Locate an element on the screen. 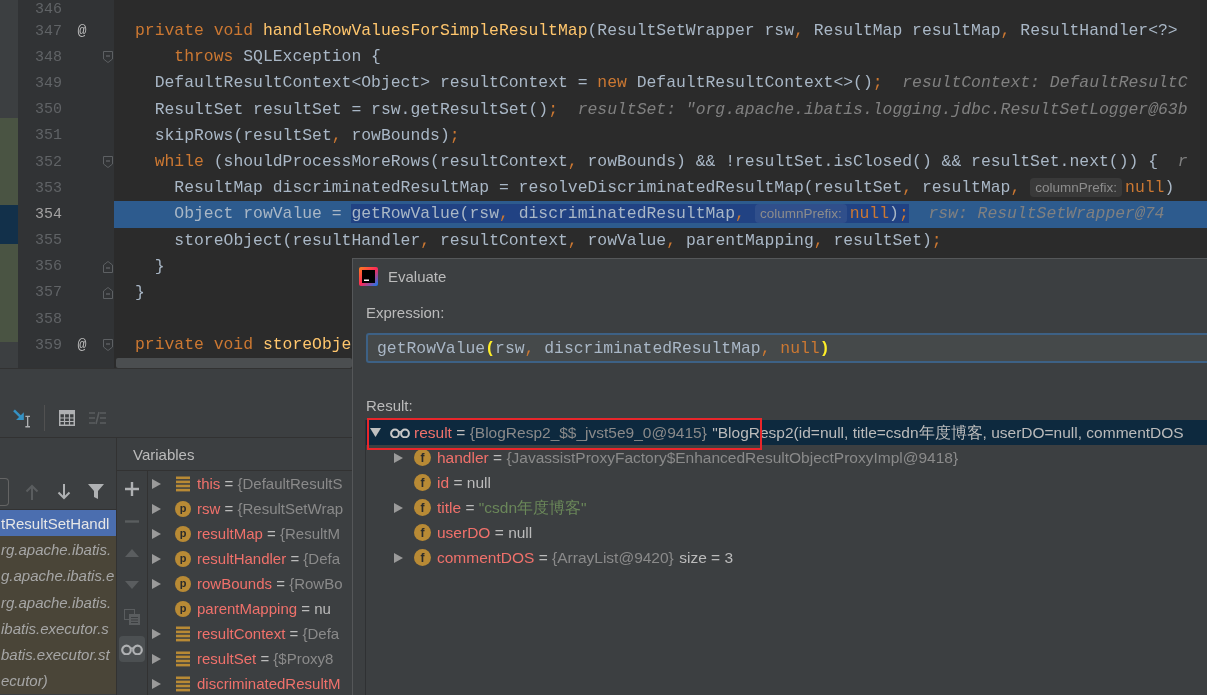 The image size is (1207, 695). expression-field: getRowValue(rsw, discriminatedResultMap, null) is located at coordinates (786, 348).